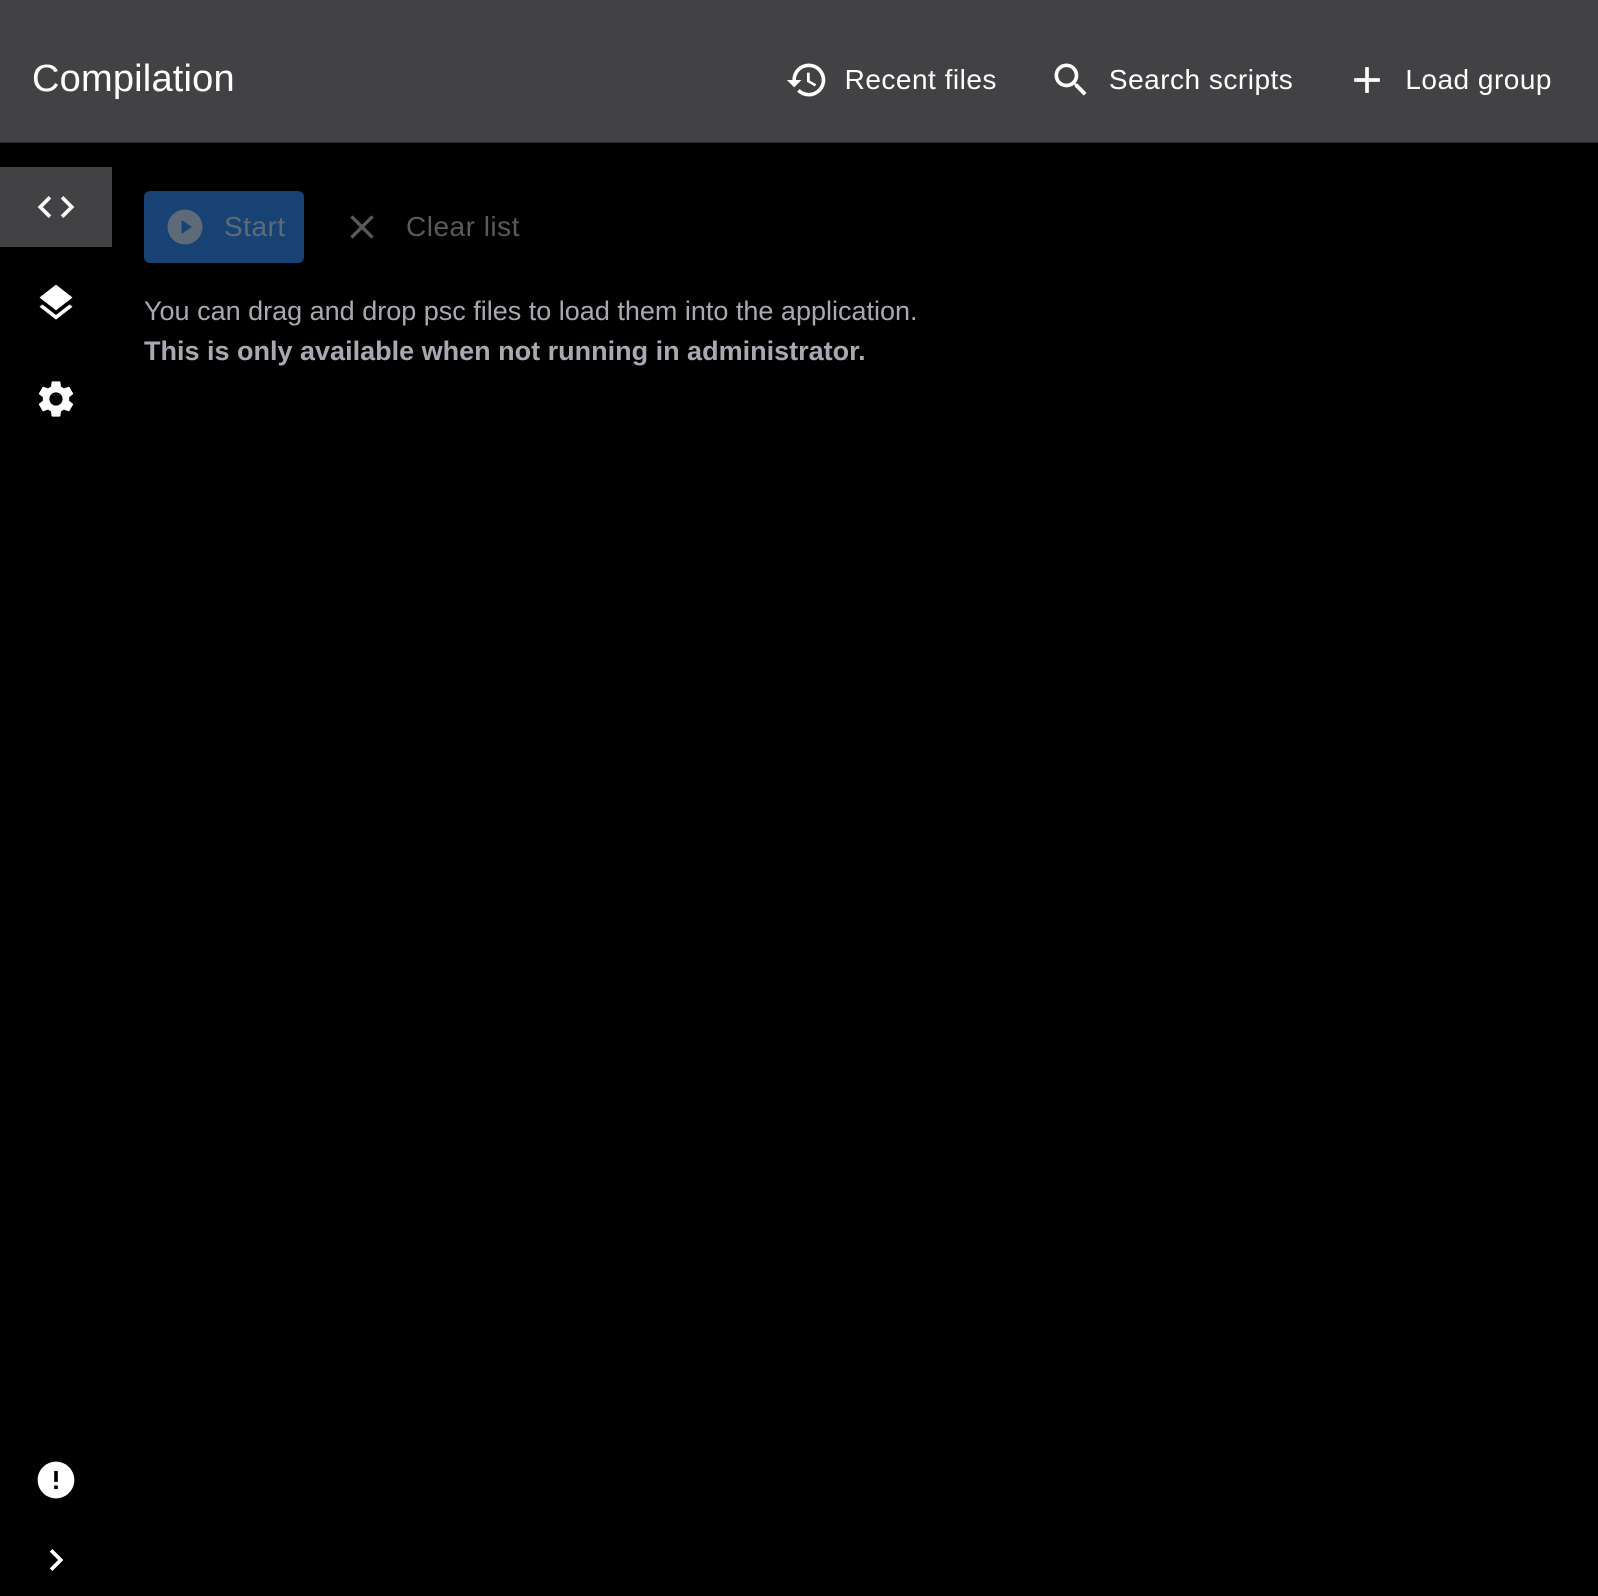 Image resolution: width=1598 pixels, height=1596 pixels. Describe the element at coordinates (463, 226) in the screenshot. I see `clear-list-label: Clear list` at that location.